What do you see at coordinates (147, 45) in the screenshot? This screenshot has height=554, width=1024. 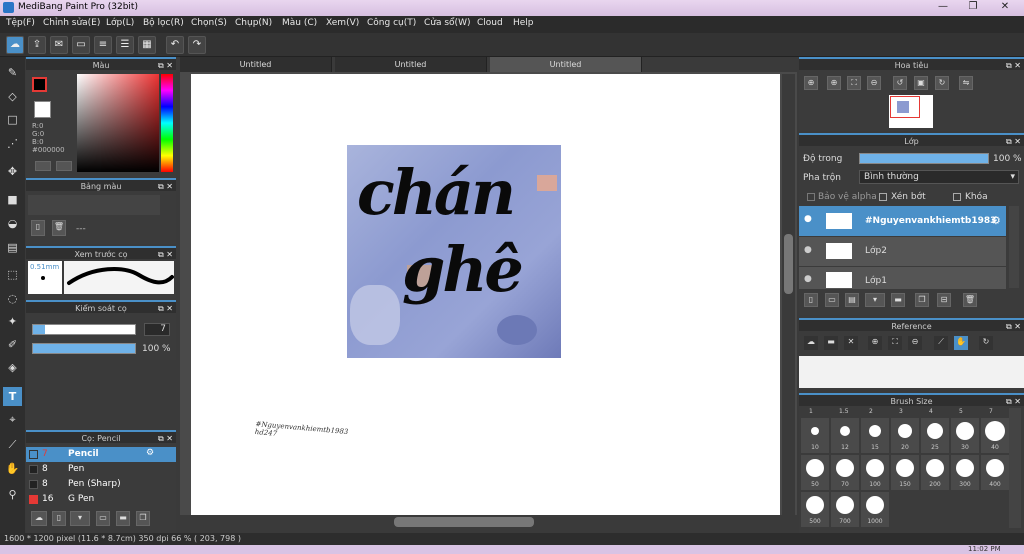 I see `grid-icon: ▦` at bounding box center [147, 45].